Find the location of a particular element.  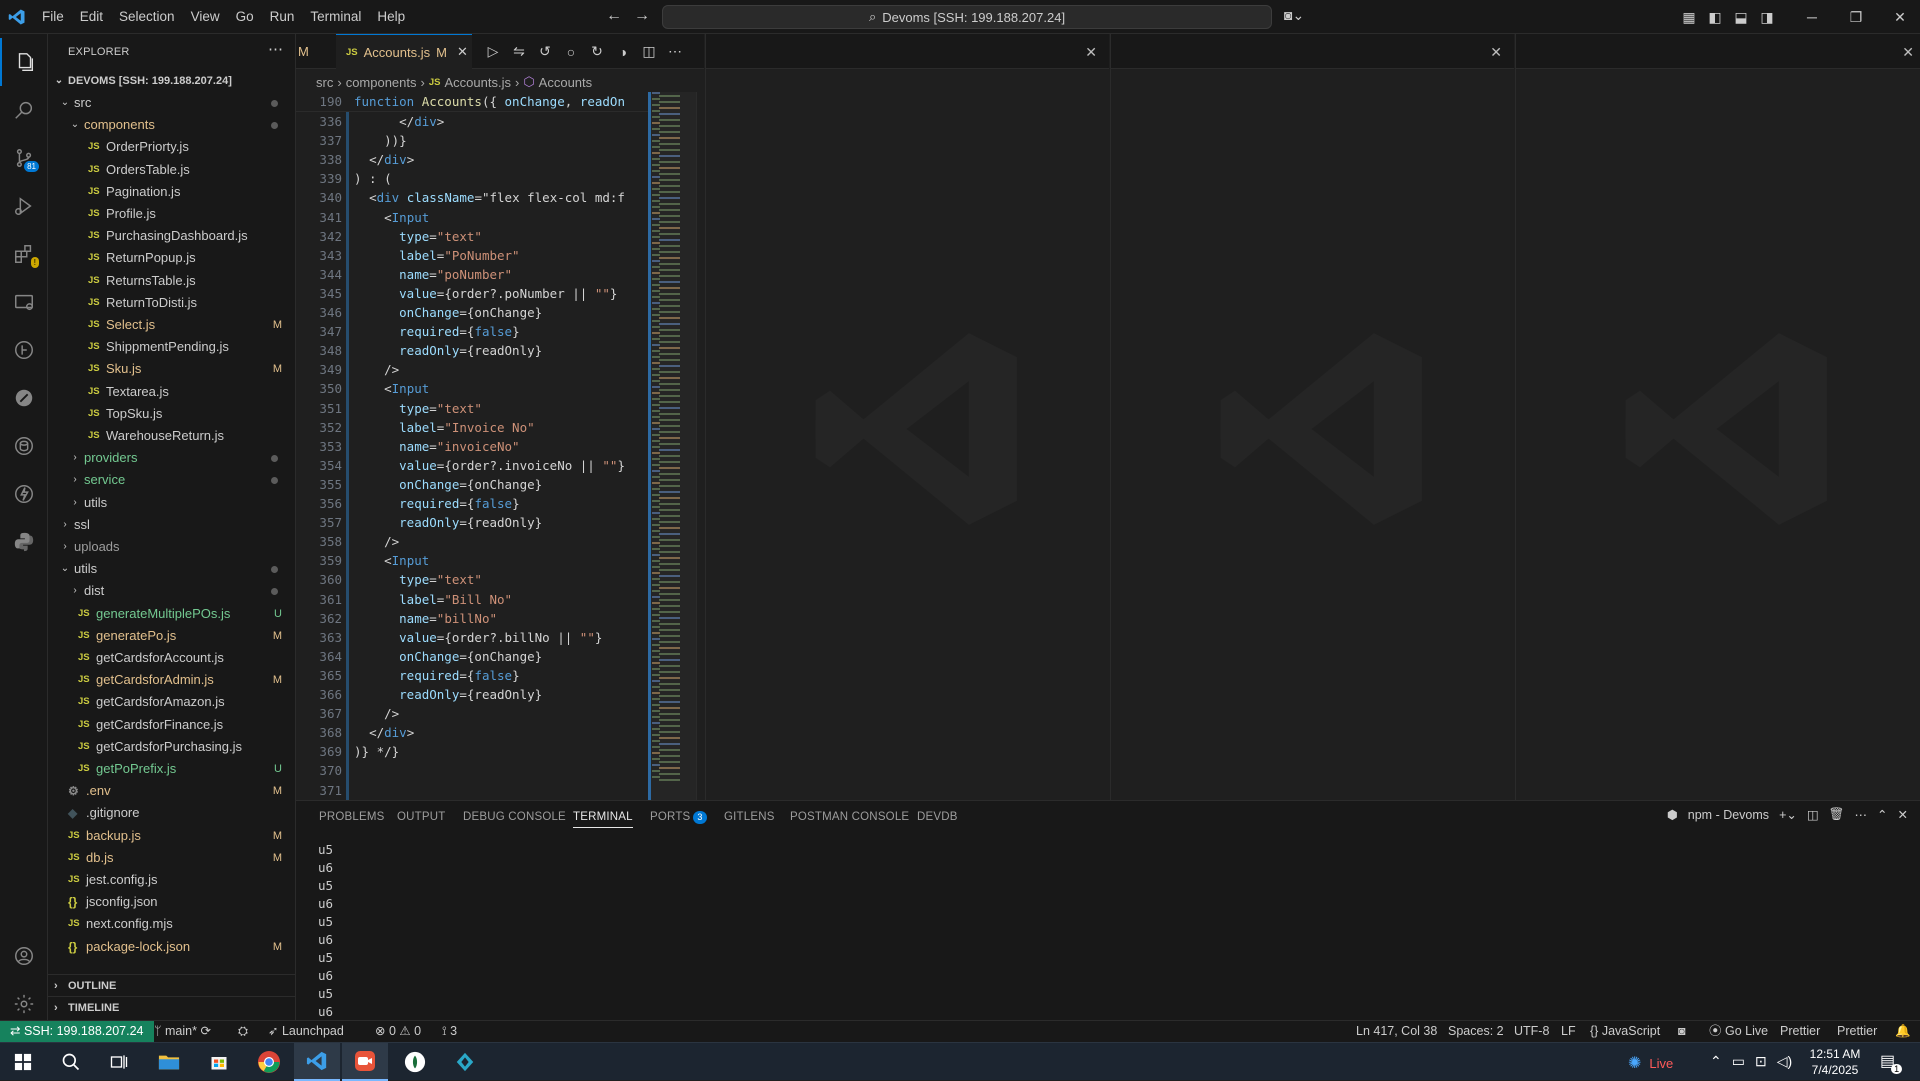

split-terminal-icon: ◫ is located at coordinates (1813, 814).